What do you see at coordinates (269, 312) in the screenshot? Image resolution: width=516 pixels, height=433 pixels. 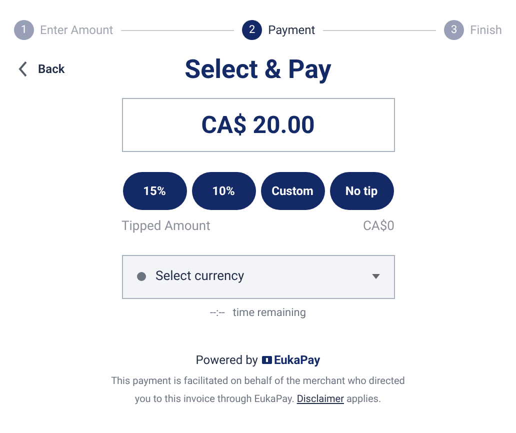 I see `timer-label: time remaining` at bounding box center [269, 312].